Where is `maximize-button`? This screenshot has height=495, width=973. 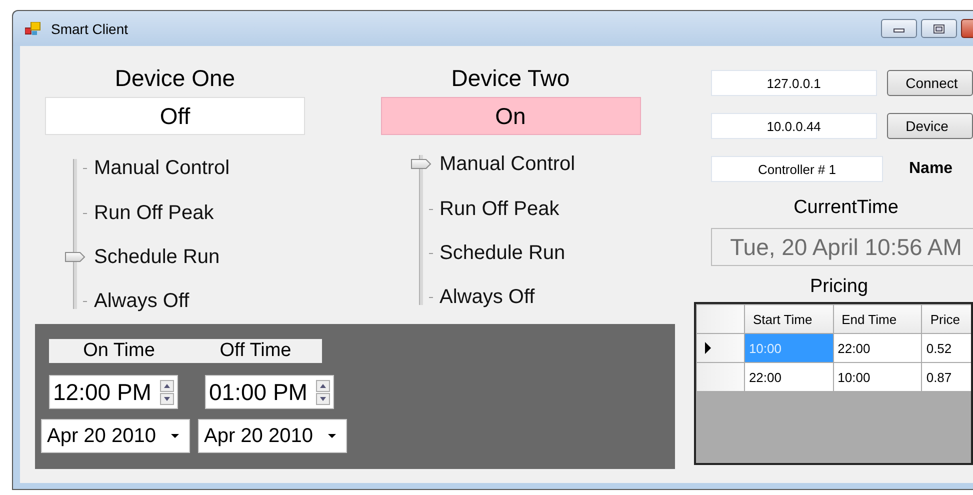 maximize-button is located at coordinates (939, 28).